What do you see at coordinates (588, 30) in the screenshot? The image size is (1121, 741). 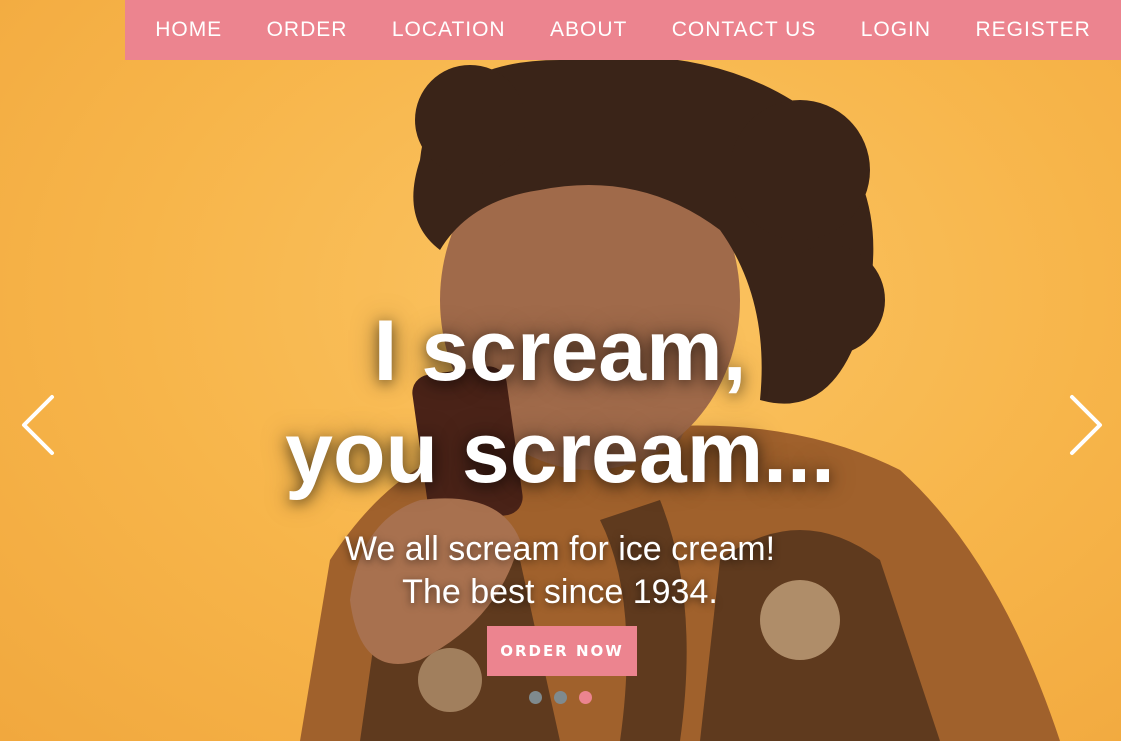 I see `nav-about: ABOUT` at bounding box center [588, 30].